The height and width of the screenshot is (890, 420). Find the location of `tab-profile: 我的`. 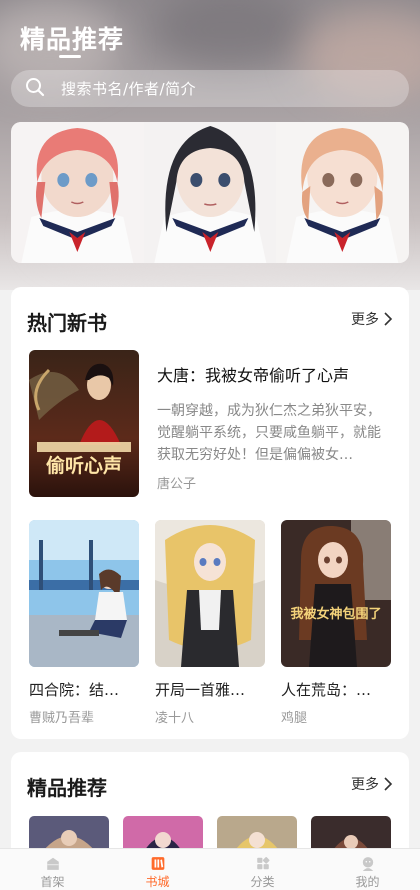

tab-profile: 我的 is located at coordinates (367, 869).